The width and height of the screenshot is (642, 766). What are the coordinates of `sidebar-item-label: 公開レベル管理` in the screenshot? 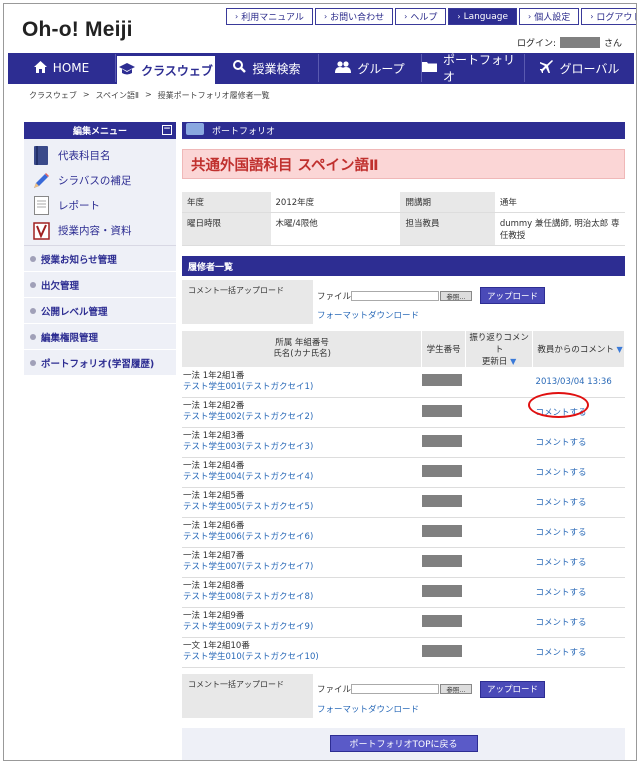 It's located at (74, 312).